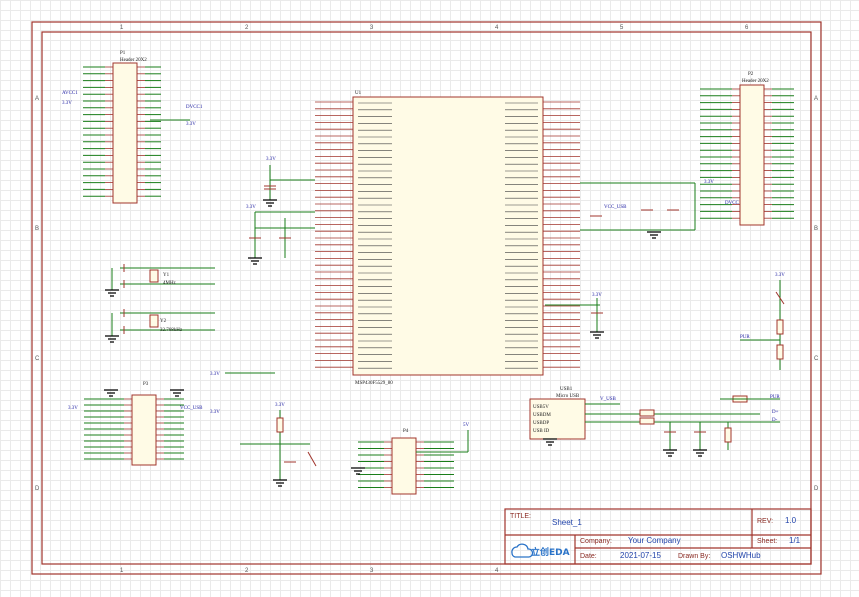  What do you see at coordinates (566, 389) in the screenshot?
I see `usb-ref: USB1` at bounding box center [566, 389].